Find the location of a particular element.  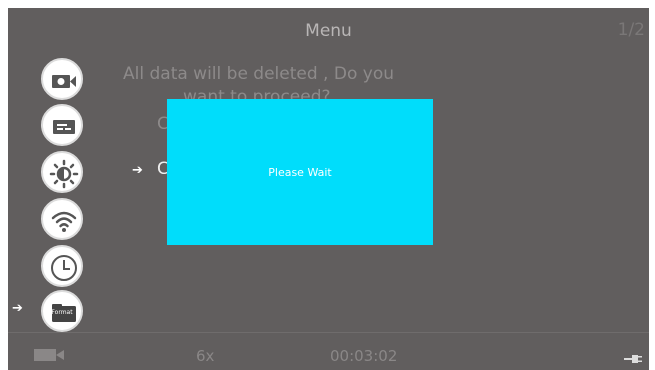

status-divider is located at coordinates (328, 332).